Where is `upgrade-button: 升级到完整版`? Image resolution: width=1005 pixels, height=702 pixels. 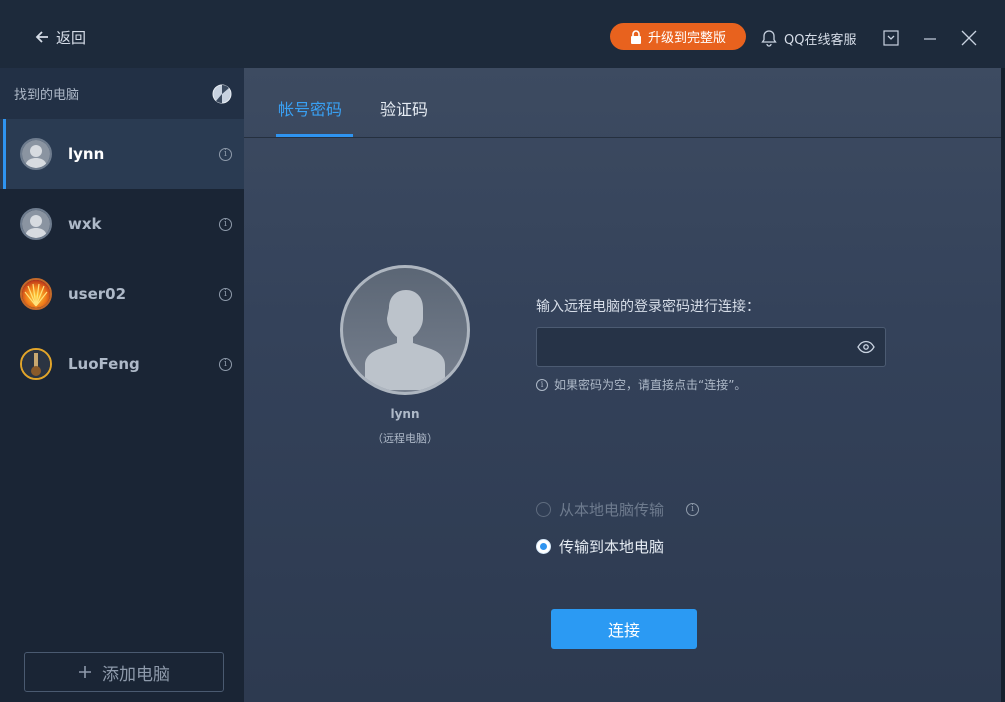 upgrade-button: 升级到完整版 is located at coordinates (678, 36).